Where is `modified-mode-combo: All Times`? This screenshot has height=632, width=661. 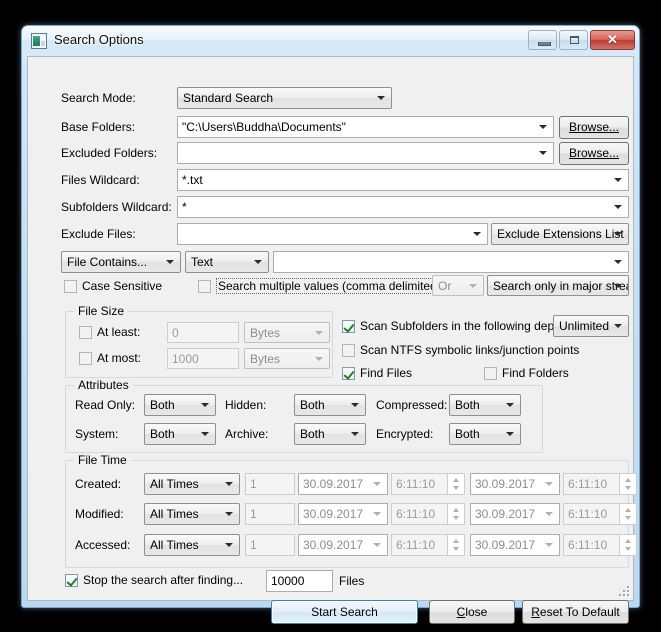
modified-mode-combo: All Times is located at coordinates (192, 514).